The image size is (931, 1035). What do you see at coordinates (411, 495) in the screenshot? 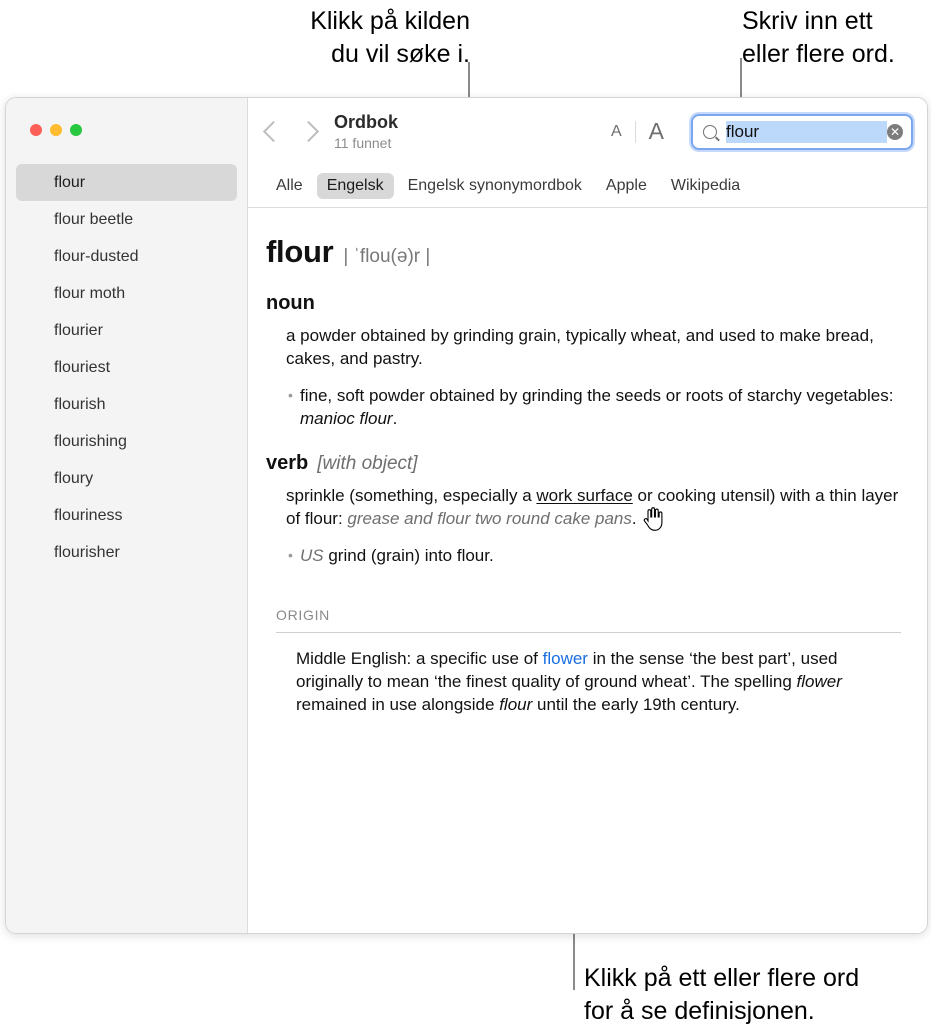
I see `verb-sense-part1: sprinkle (something, especially a` at bounding box center [411, 495].